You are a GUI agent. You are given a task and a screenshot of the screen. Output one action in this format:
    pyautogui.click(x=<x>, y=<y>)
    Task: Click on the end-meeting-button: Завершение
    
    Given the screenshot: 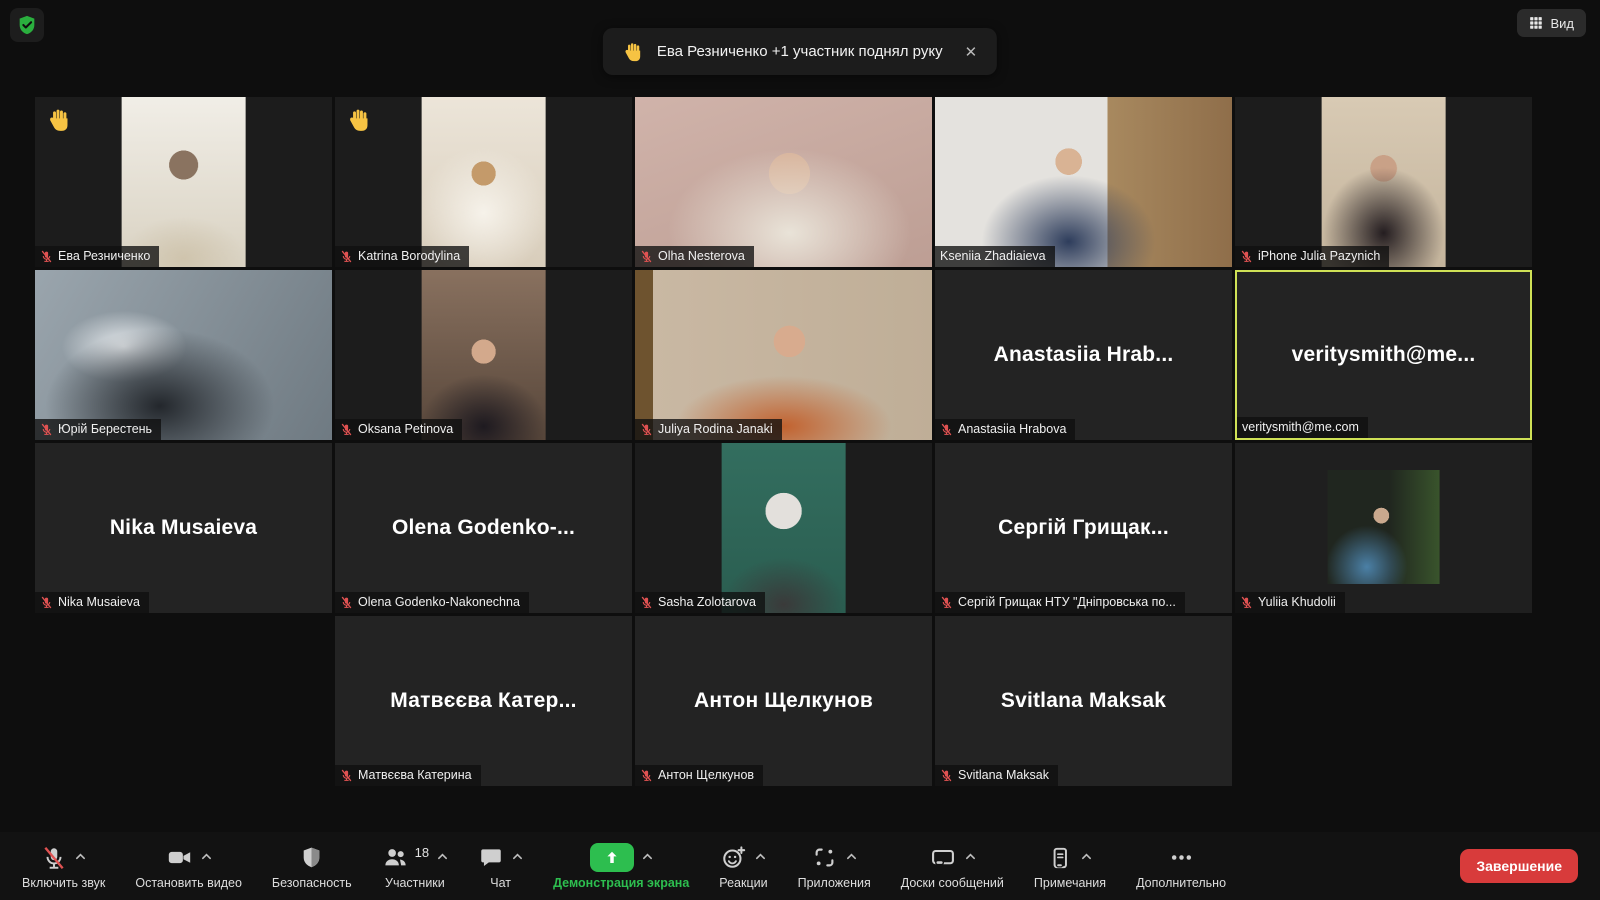 What is the action you would take?
    pyautogui.click(x=1519, y=866)
    